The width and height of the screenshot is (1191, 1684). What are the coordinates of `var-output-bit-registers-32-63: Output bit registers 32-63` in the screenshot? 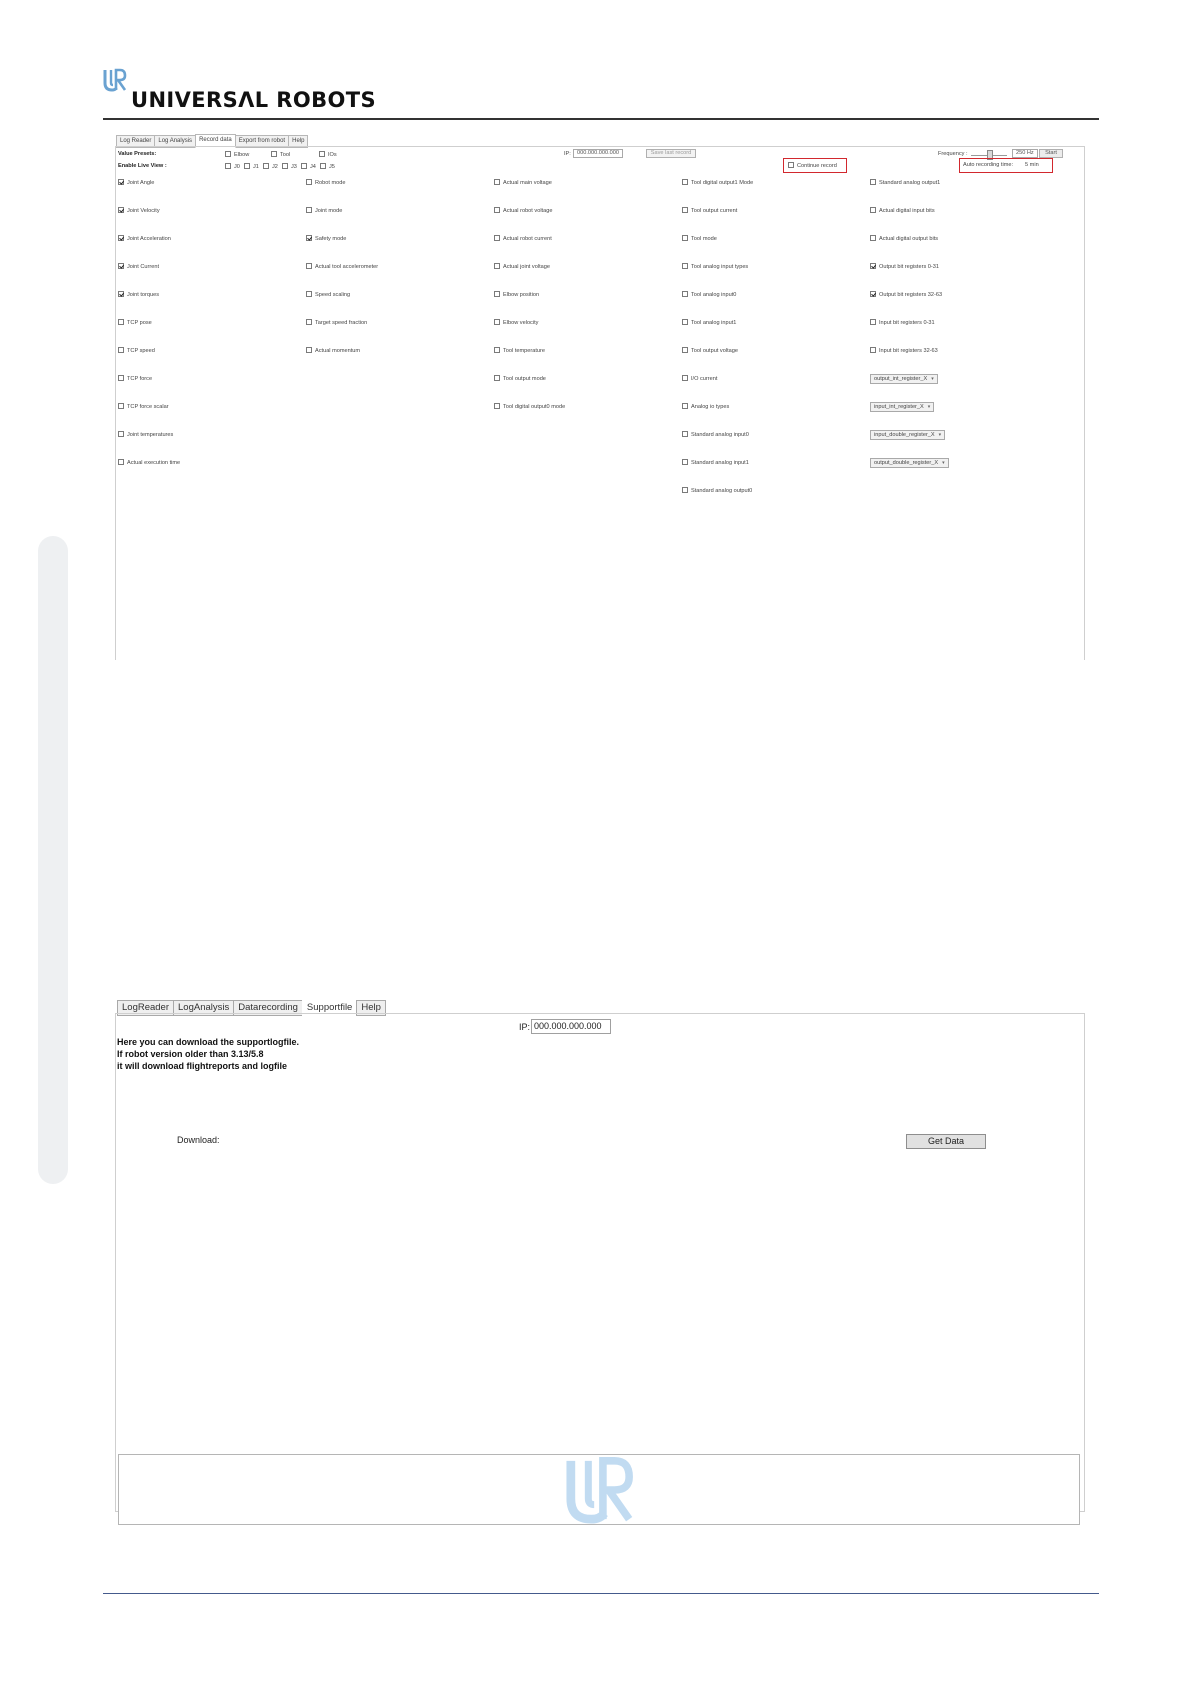 It's located at (906, 295).